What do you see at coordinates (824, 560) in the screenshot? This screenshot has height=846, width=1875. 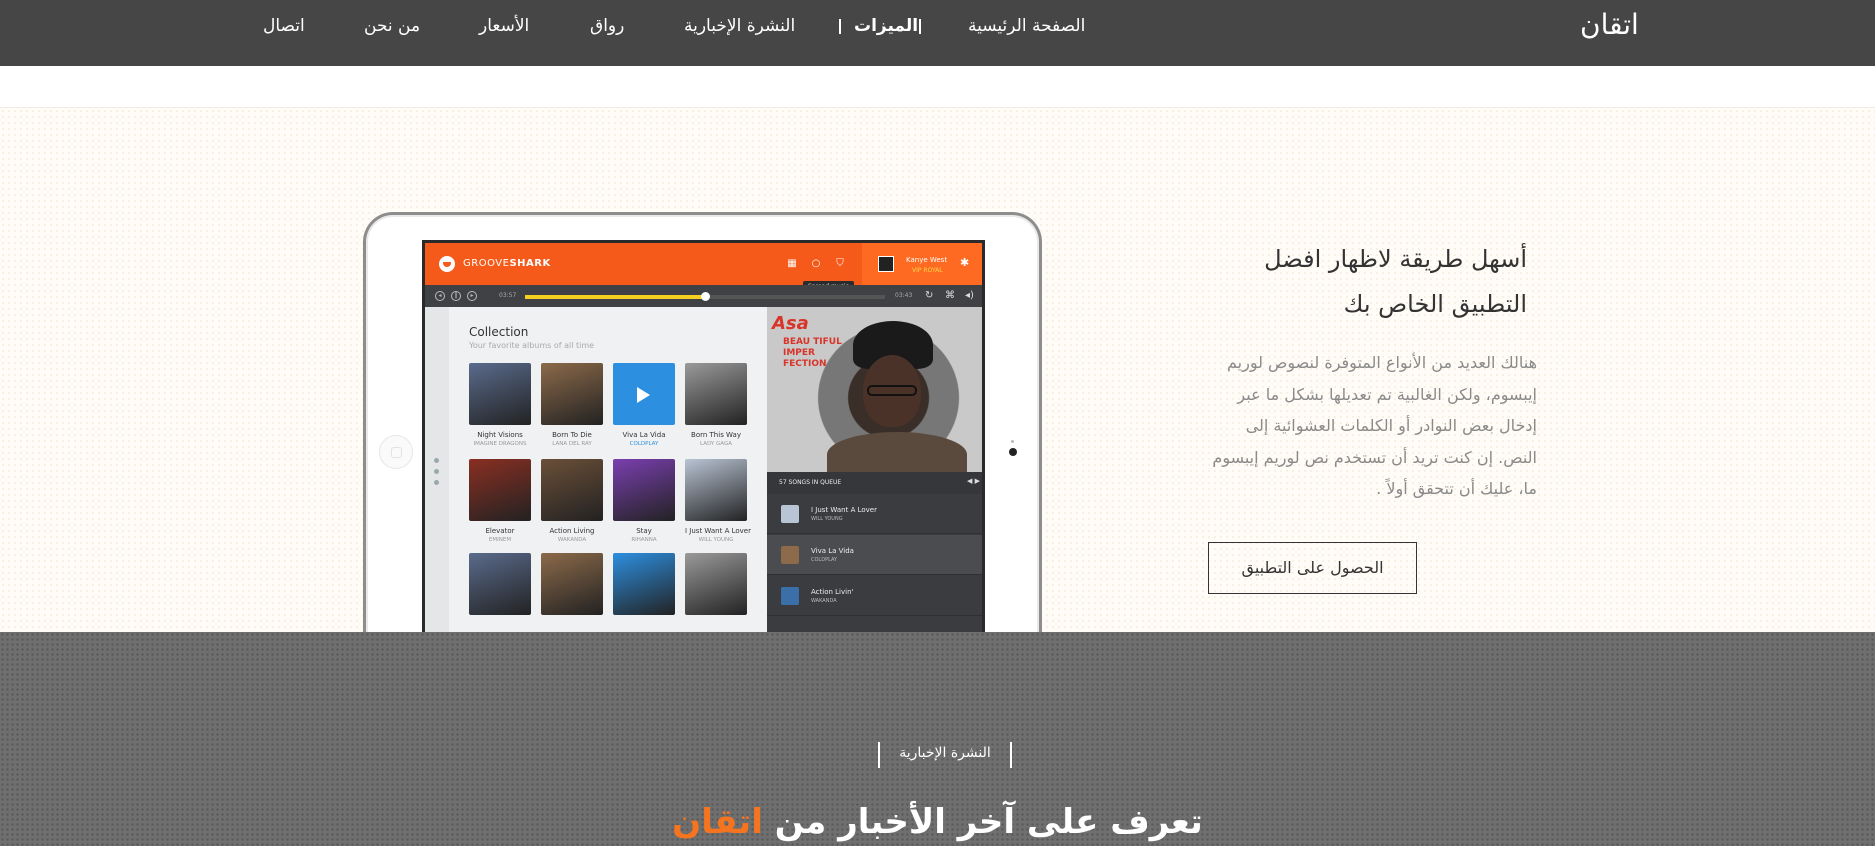 I see `queue-artist: COLDPLAY` at bounding box center [824, 560].